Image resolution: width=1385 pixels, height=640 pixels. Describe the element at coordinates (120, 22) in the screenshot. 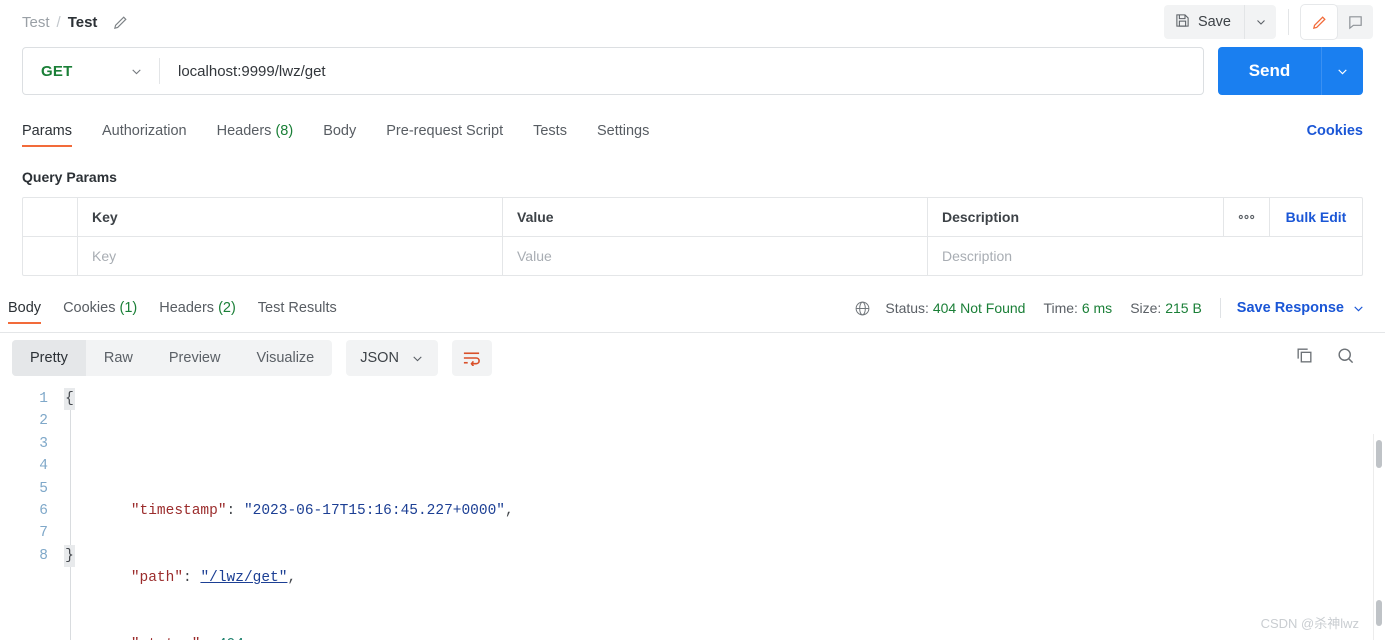

I see `pencil-icon` at that location.